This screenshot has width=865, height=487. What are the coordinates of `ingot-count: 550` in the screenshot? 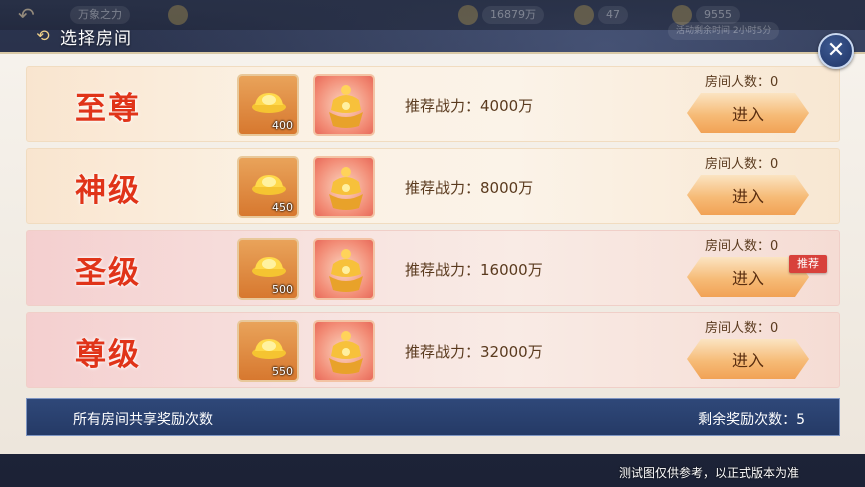 It's located at (282, 371).